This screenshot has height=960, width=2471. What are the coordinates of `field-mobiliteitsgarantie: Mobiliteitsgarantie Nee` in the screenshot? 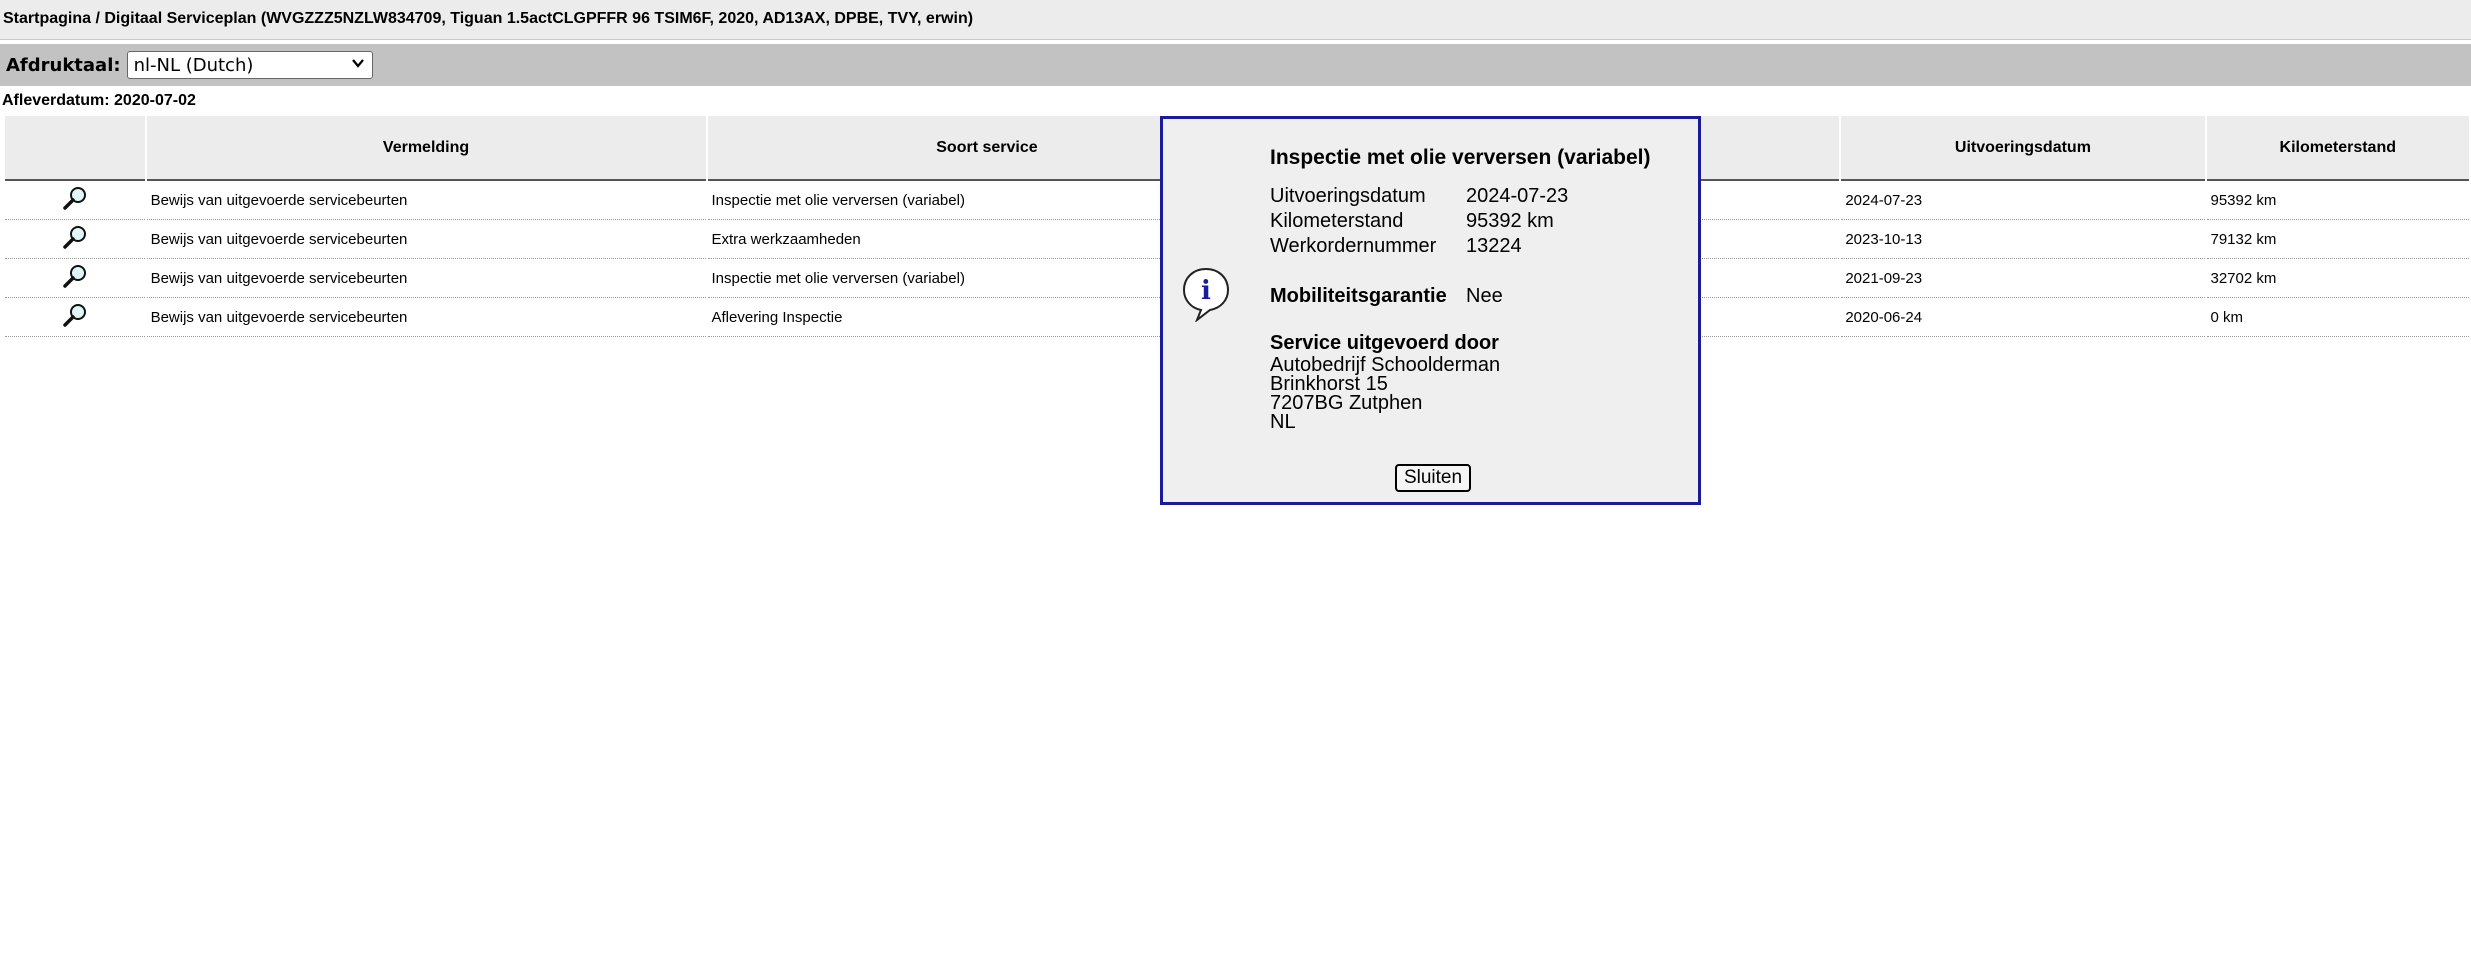 It's located at (1386, 296).